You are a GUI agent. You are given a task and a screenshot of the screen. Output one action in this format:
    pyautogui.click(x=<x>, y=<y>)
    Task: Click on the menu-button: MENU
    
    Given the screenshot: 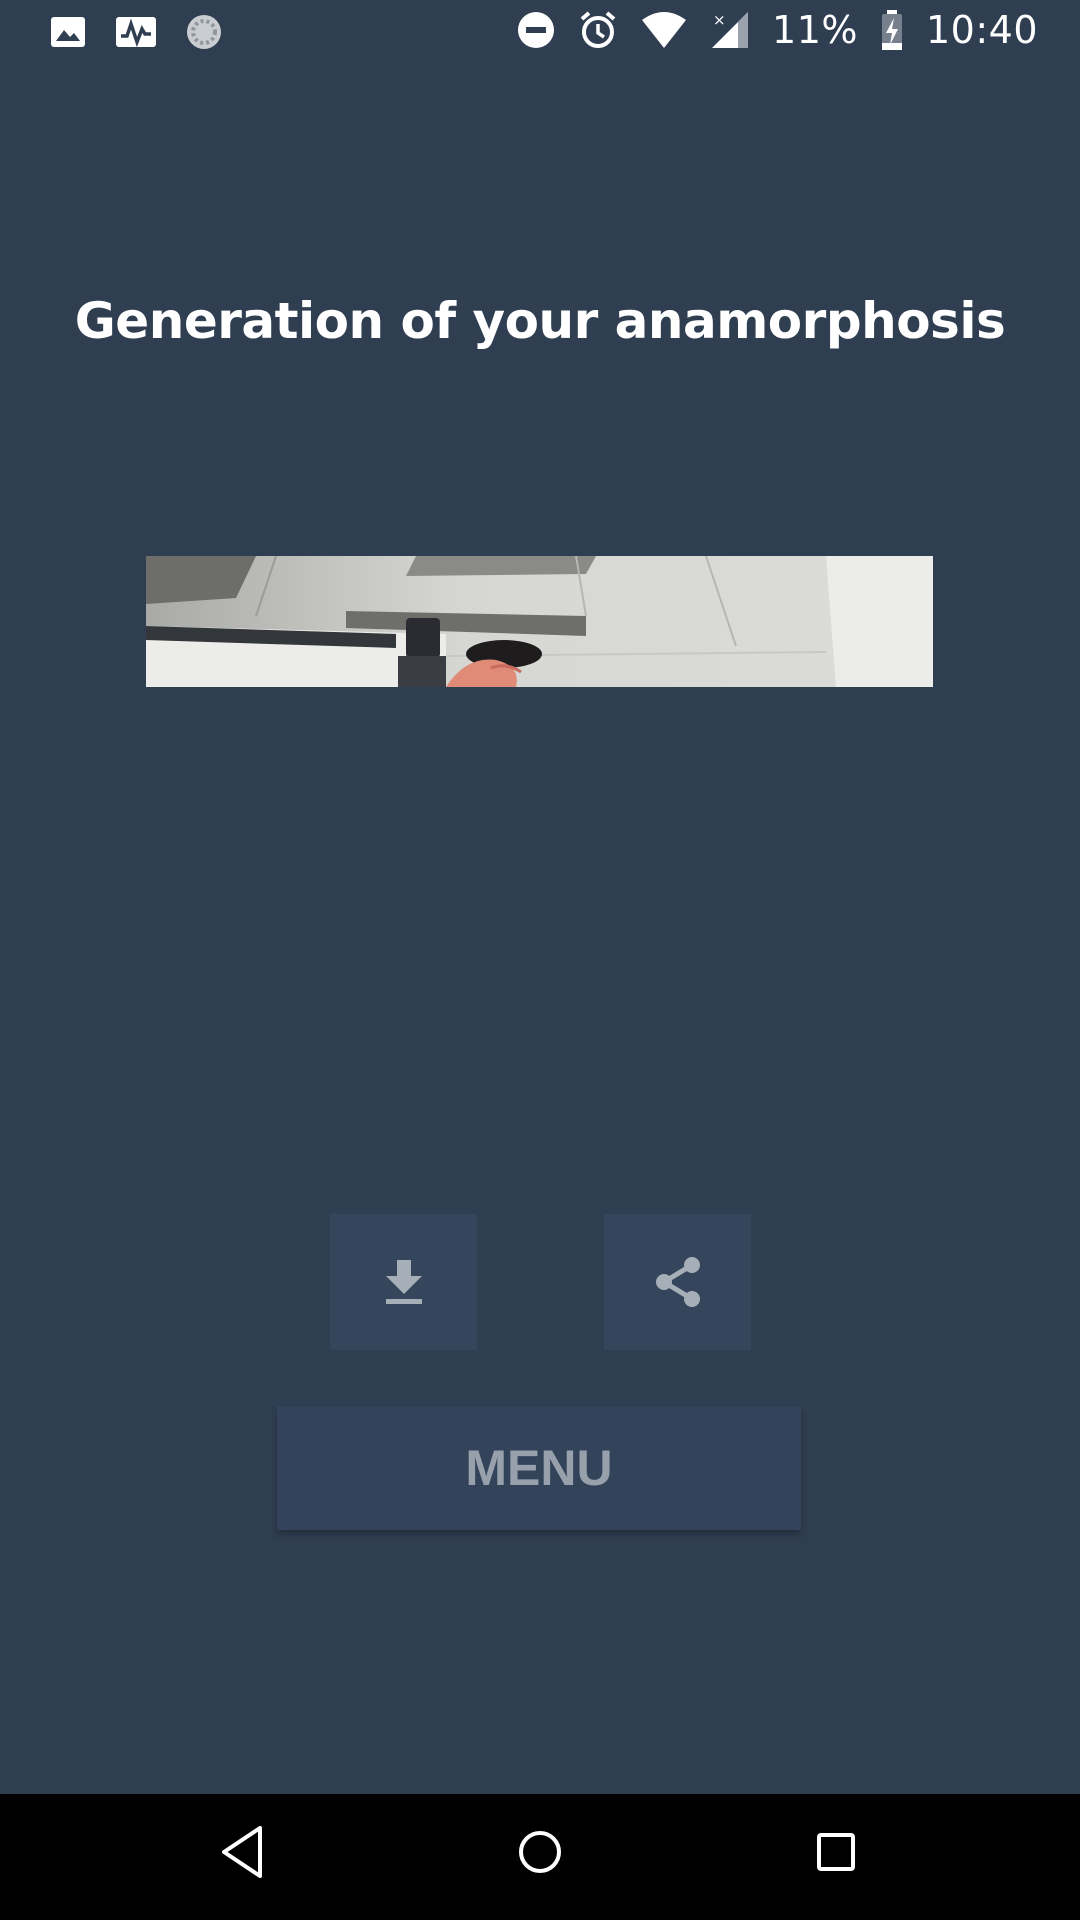 What is the action you would take?
    pyautogui.click(x=539, y=1468)
    